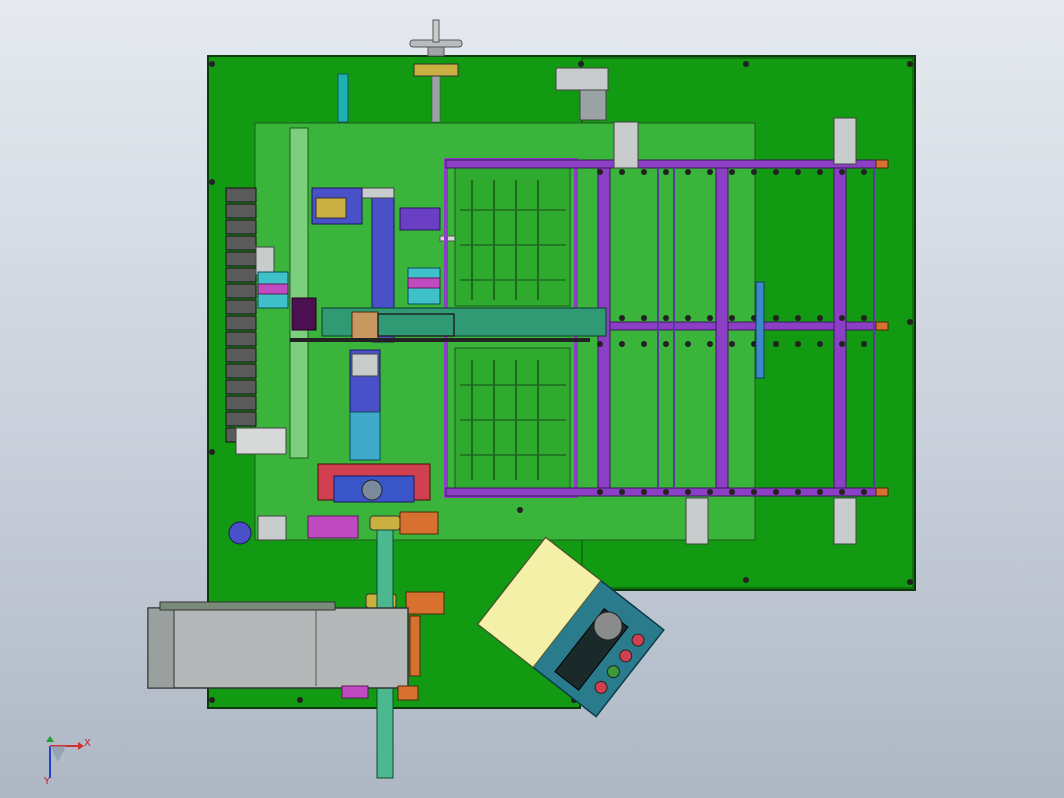 The image size is (1064, 798). Describe the element at coordinates (272, 528) in the screenshot. I see `grey-square-block` at that location.